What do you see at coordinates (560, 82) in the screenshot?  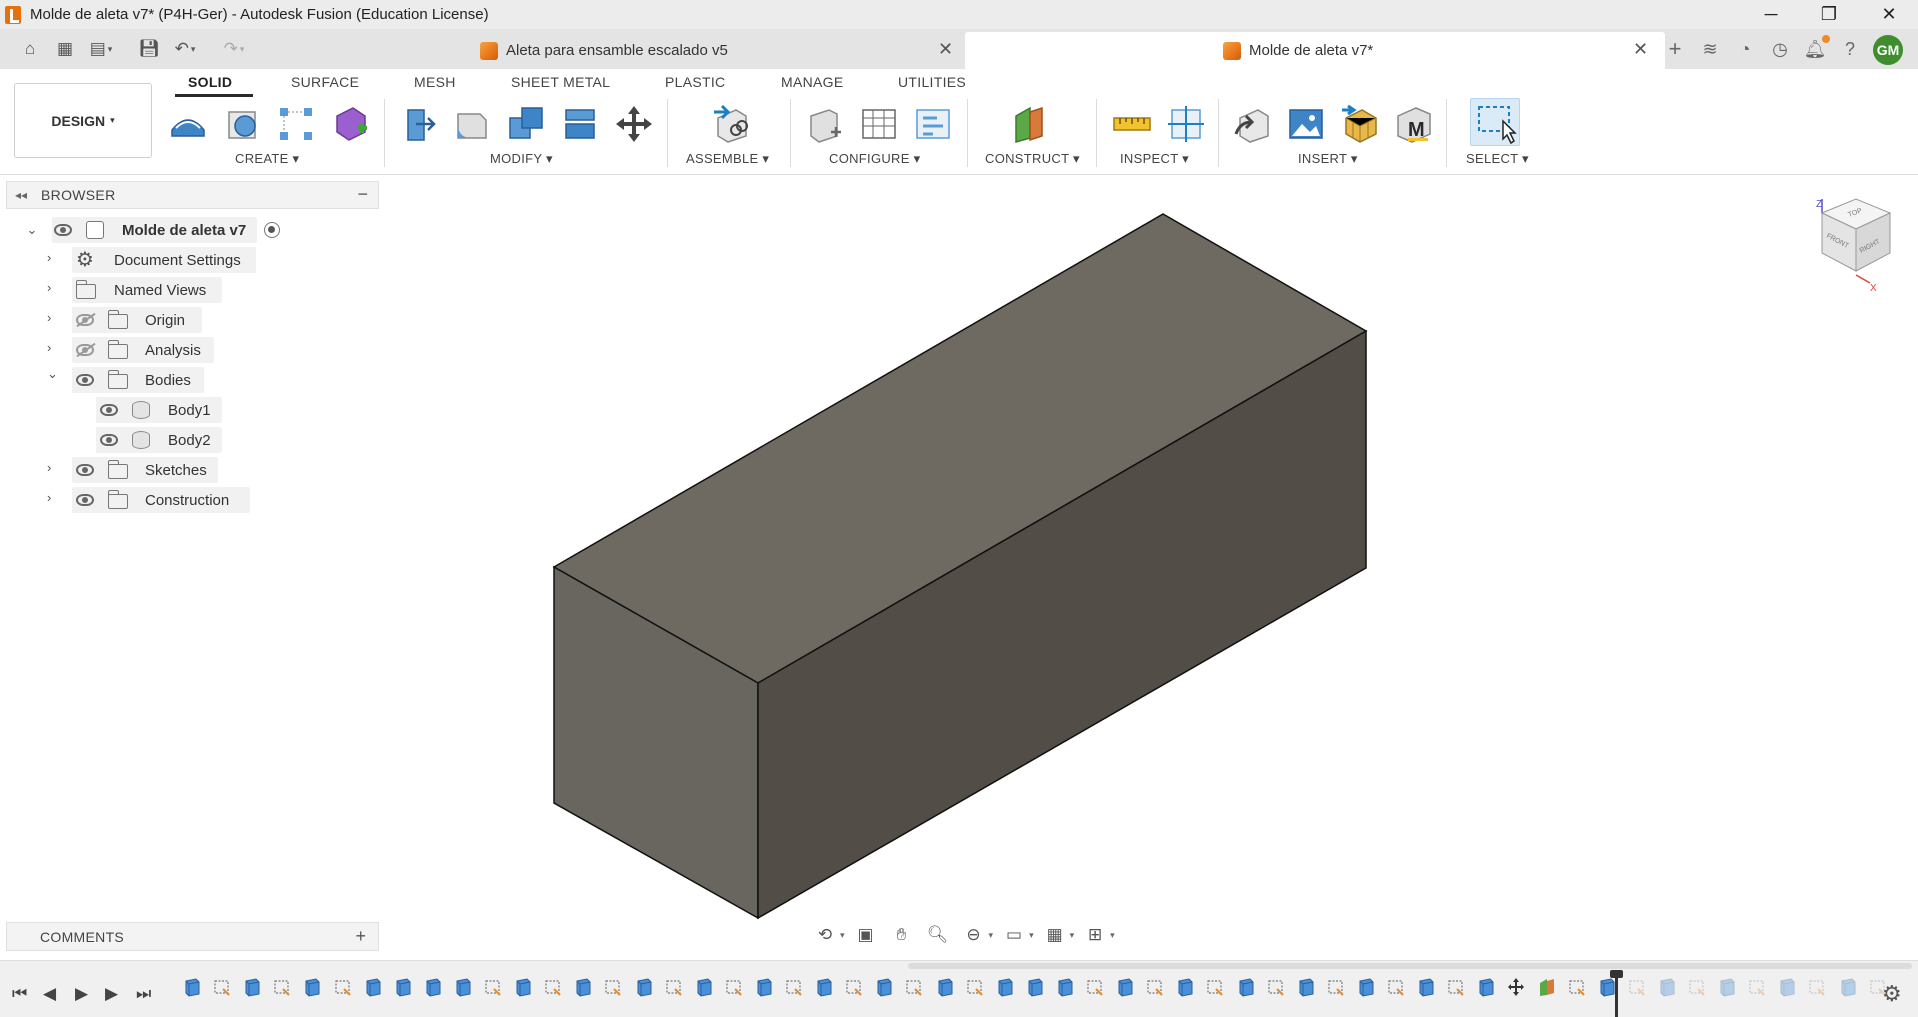 I see `tab-sheet-metal: SHEET METAL` at bounding box center [560, 82].